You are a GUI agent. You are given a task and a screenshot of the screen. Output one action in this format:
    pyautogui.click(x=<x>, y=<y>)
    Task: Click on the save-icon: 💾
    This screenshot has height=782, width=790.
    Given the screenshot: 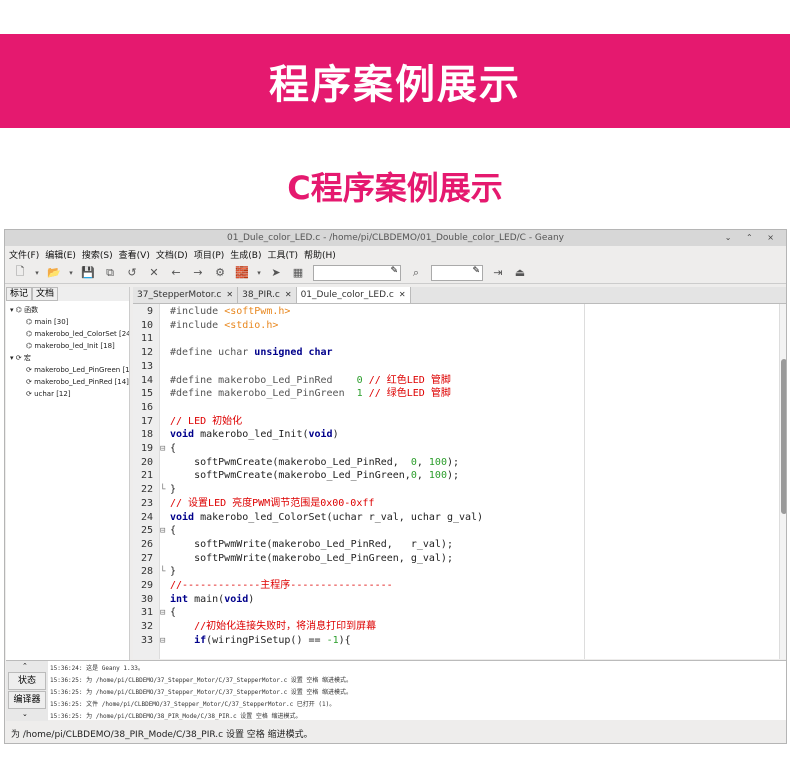 What is the action you would take?
    pyautogui.click(x=88, y=273)
    